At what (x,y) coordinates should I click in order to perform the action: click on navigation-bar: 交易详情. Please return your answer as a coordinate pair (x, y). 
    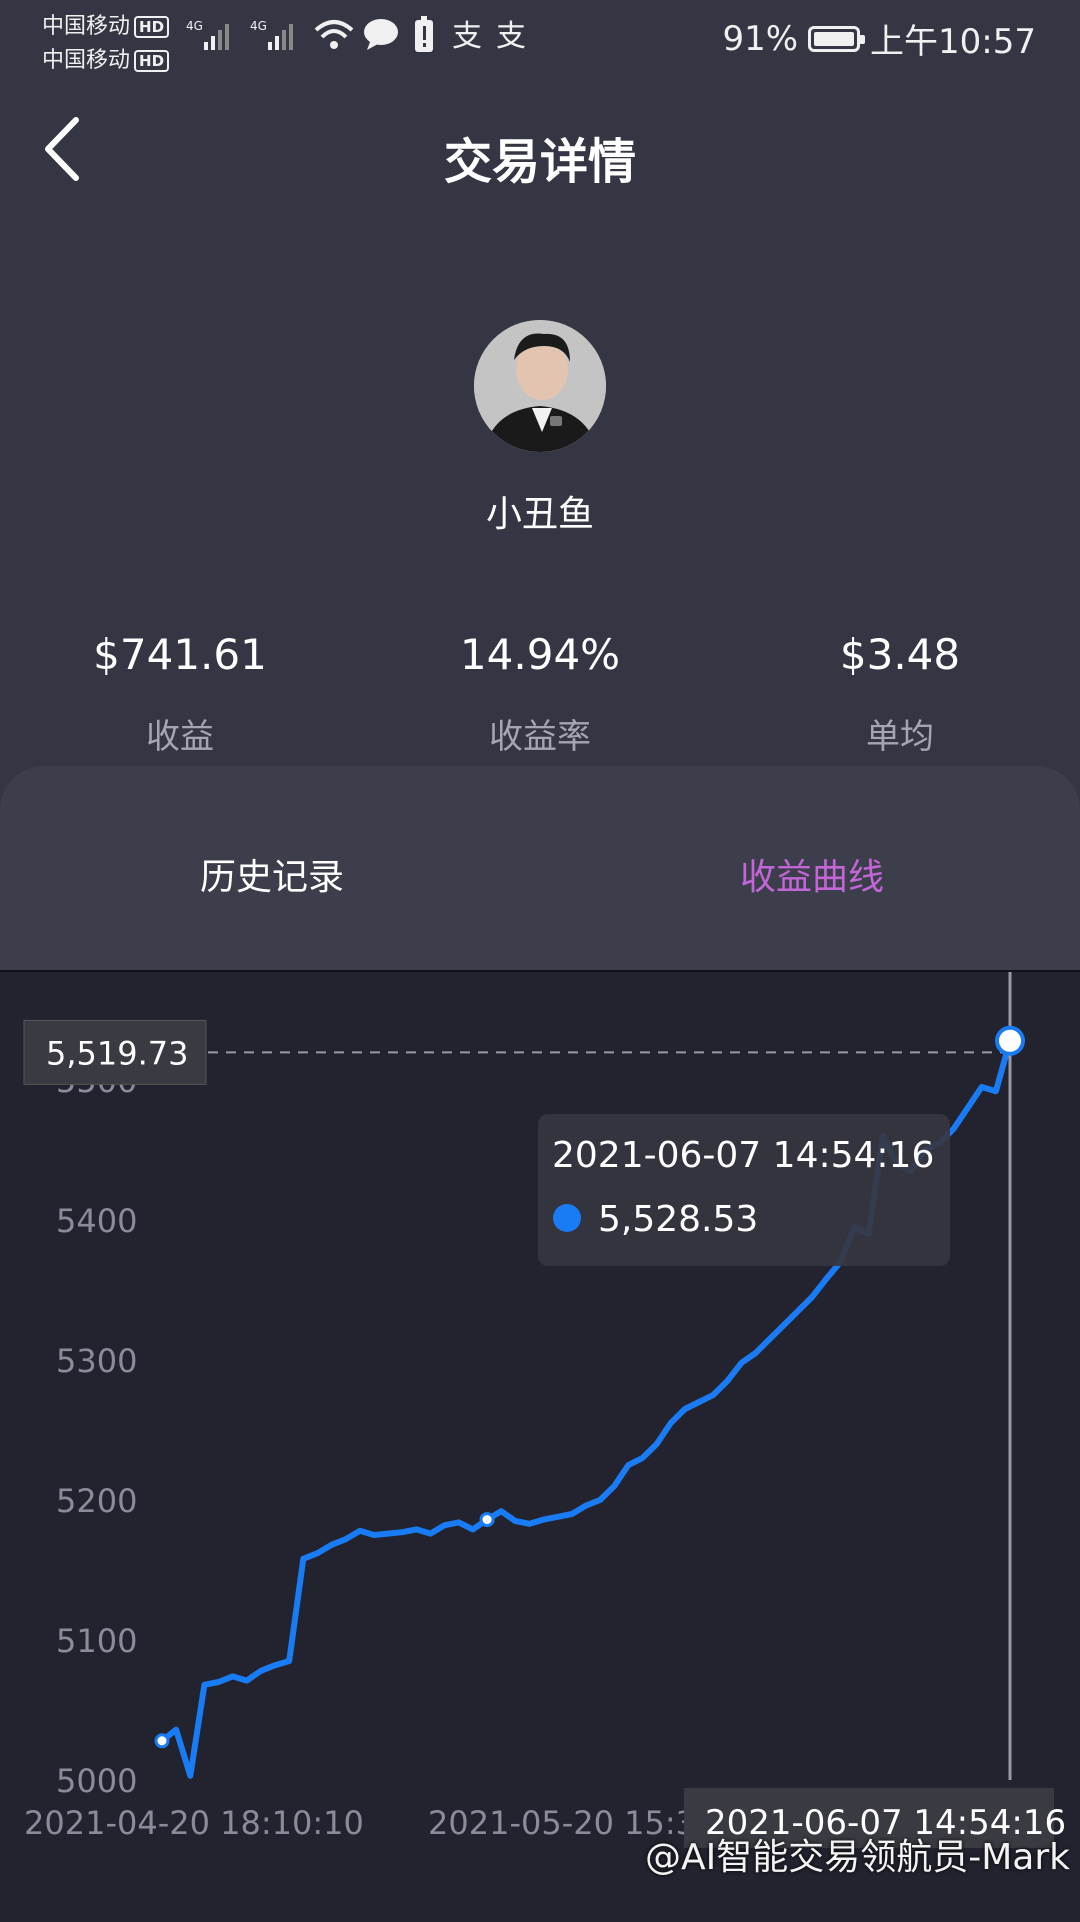
    Looking at the image, I should click on (540, 150).